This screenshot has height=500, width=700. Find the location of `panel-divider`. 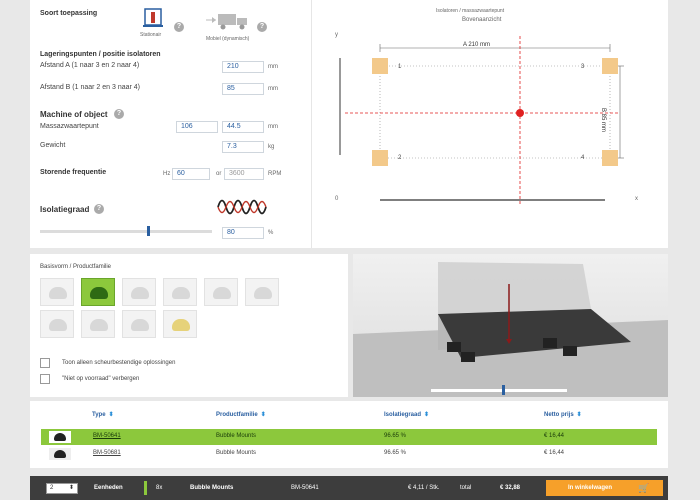

panel-divider is located at coordinates (311, 124).